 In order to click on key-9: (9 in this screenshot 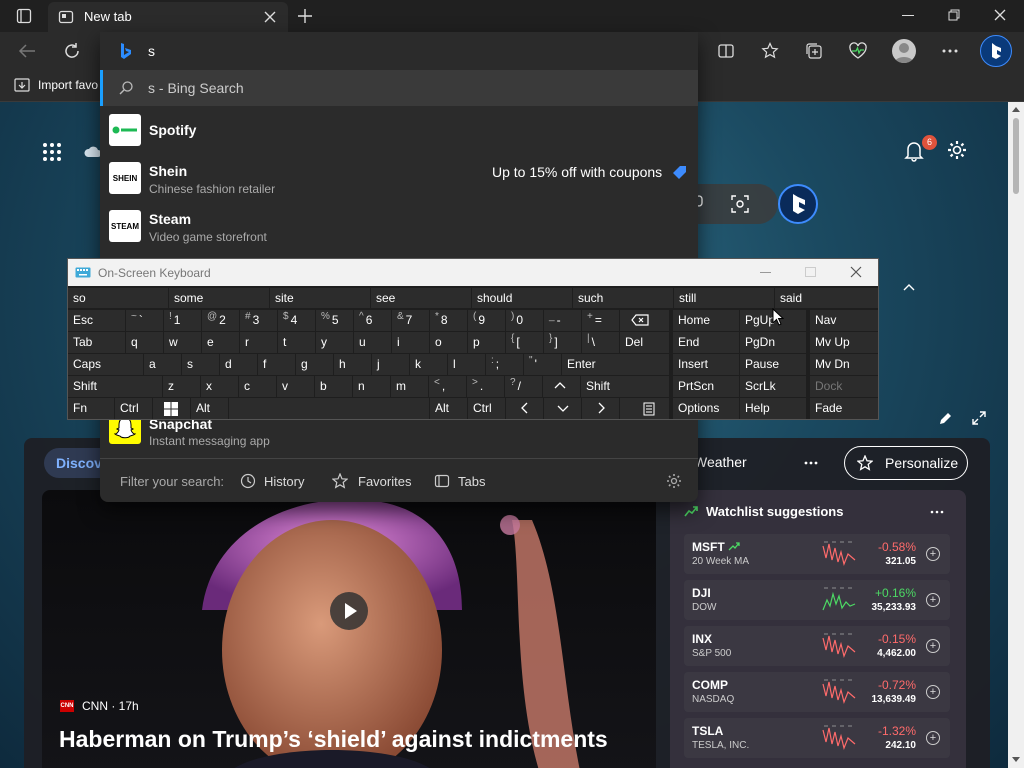, I will do `click(486, 320)`.